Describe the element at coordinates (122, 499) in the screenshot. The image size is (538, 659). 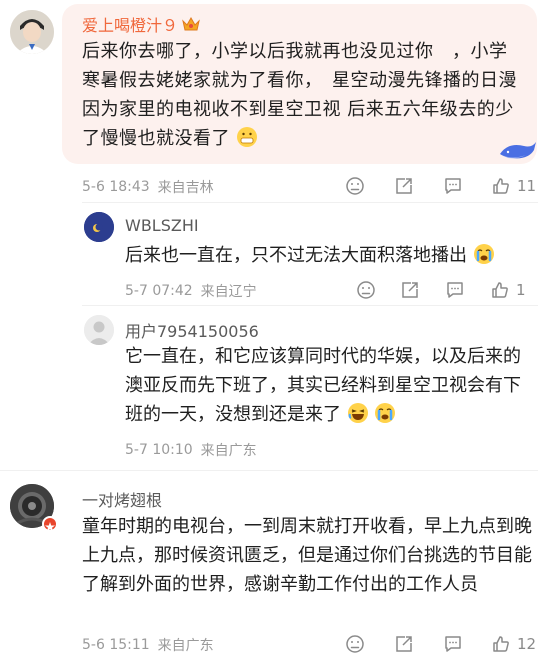
I see `username: 一对烤翅根` at that location.